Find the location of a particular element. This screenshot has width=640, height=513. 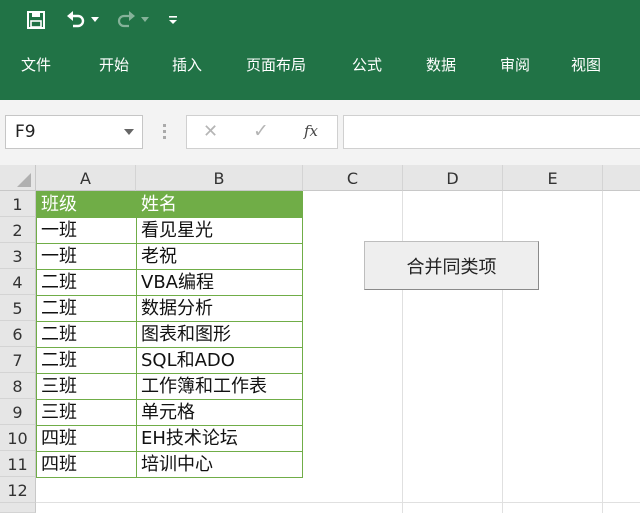

tab-formulas: 公式 is located at coordinates (367, 64).